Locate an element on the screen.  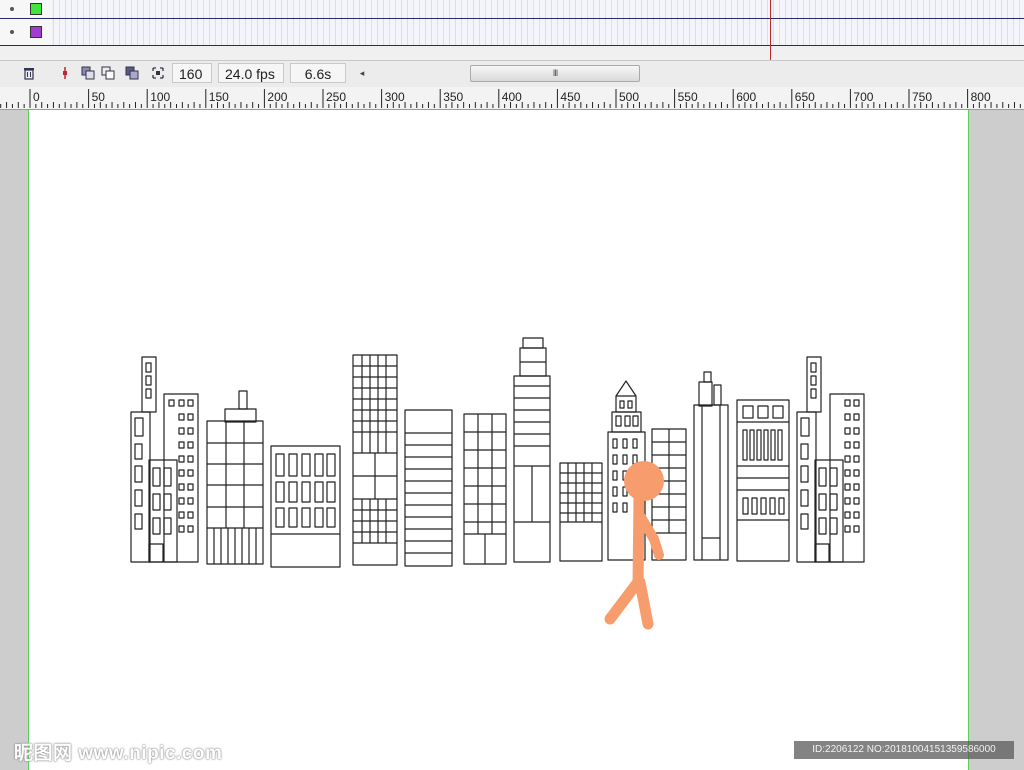
ruler-label: 500 is located at coordinates (629, 97).